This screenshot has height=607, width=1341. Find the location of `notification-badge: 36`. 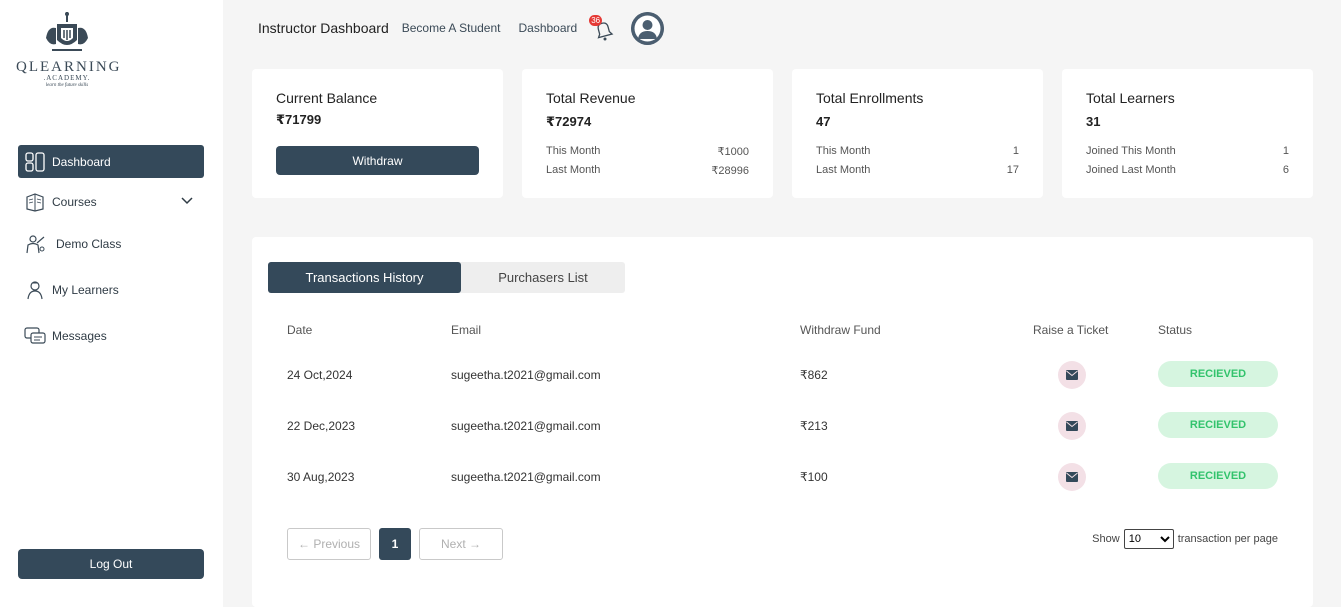

notification-badge: 36 is located at coordinates (596, 20).